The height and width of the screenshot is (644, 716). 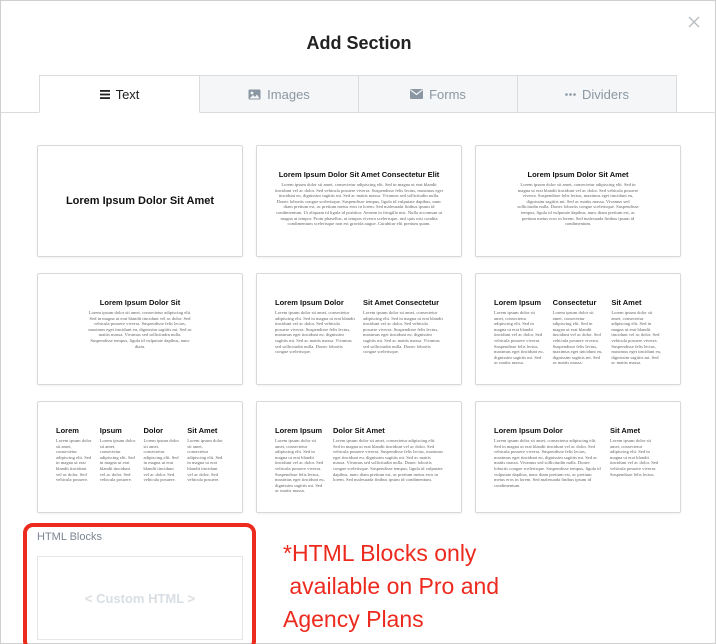 I want to click on section-tabs: Text Images Forms Dividers, so click(x=358, y=94).